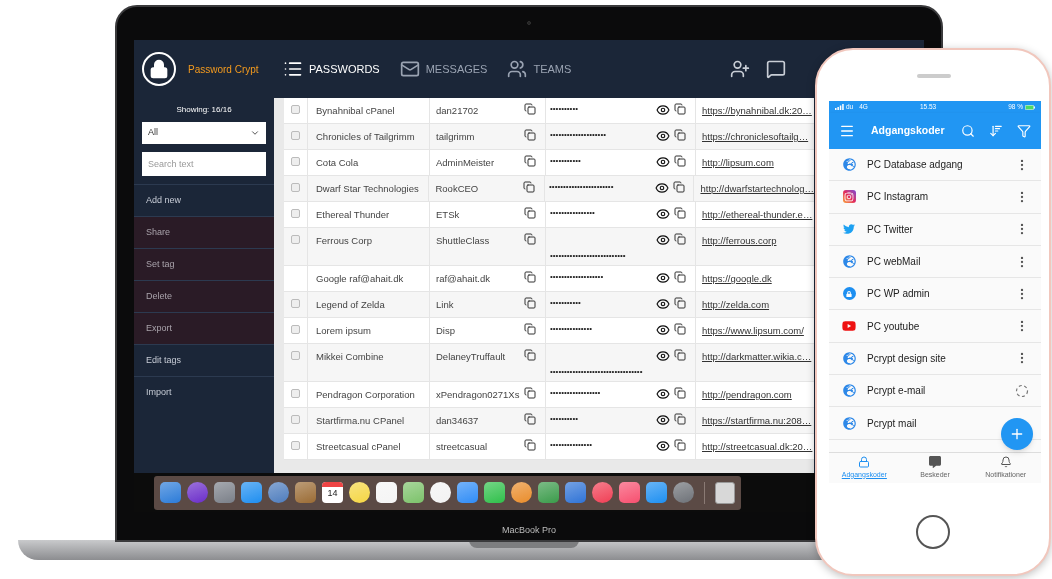  I want to click on table-cell: streetcasual, so click(462, 446).